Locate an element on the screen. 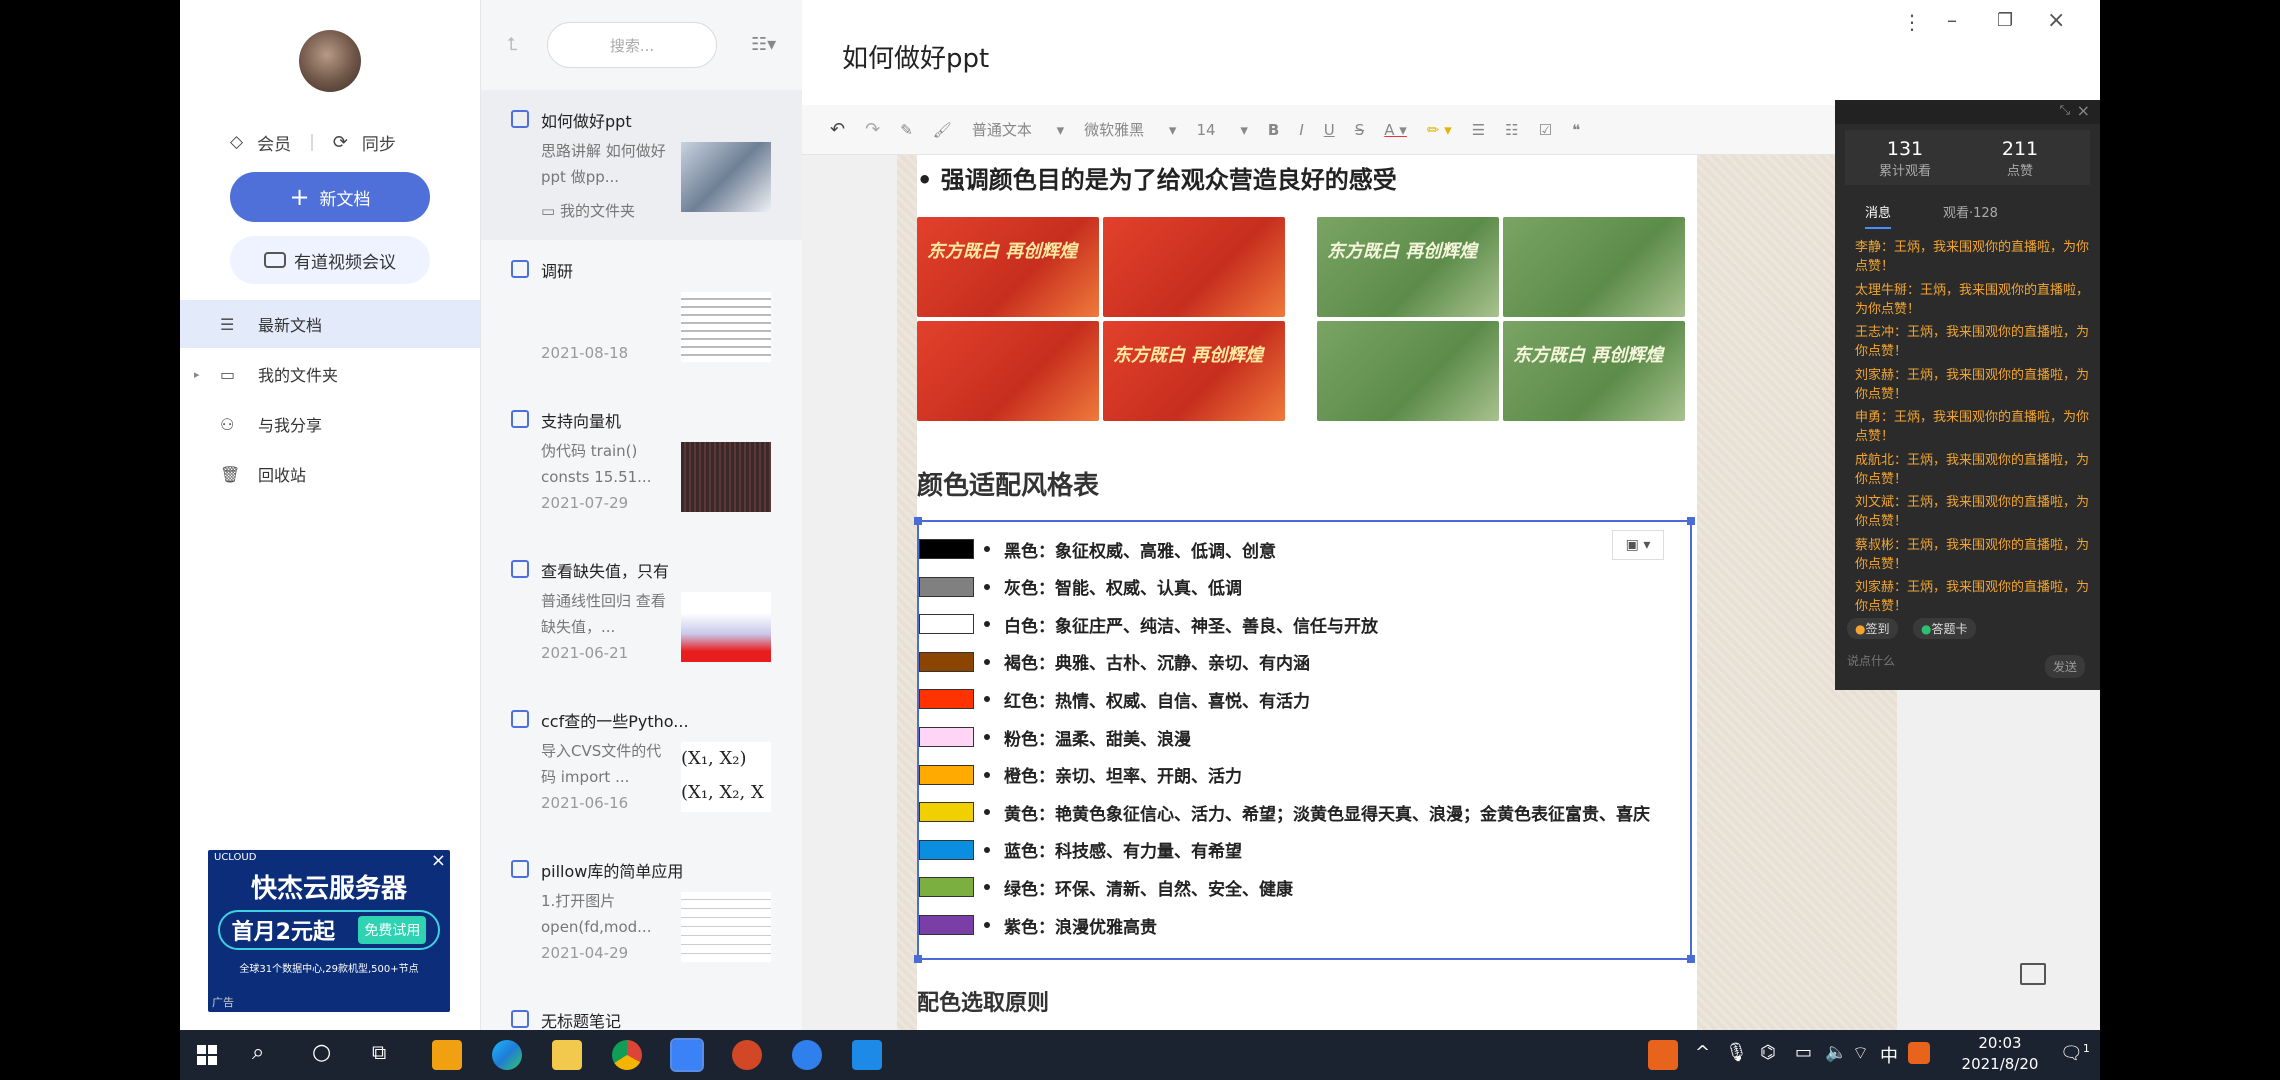  tray-expand-icon: ^ is located at coordinates (1702, 1052).